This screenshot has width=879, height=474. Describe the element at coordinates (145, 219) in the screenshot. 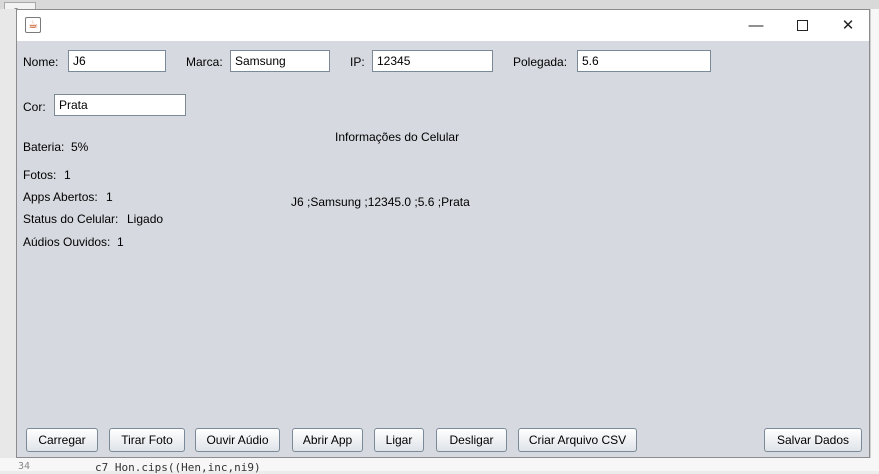

I see `status-value: Ligado` at that location.